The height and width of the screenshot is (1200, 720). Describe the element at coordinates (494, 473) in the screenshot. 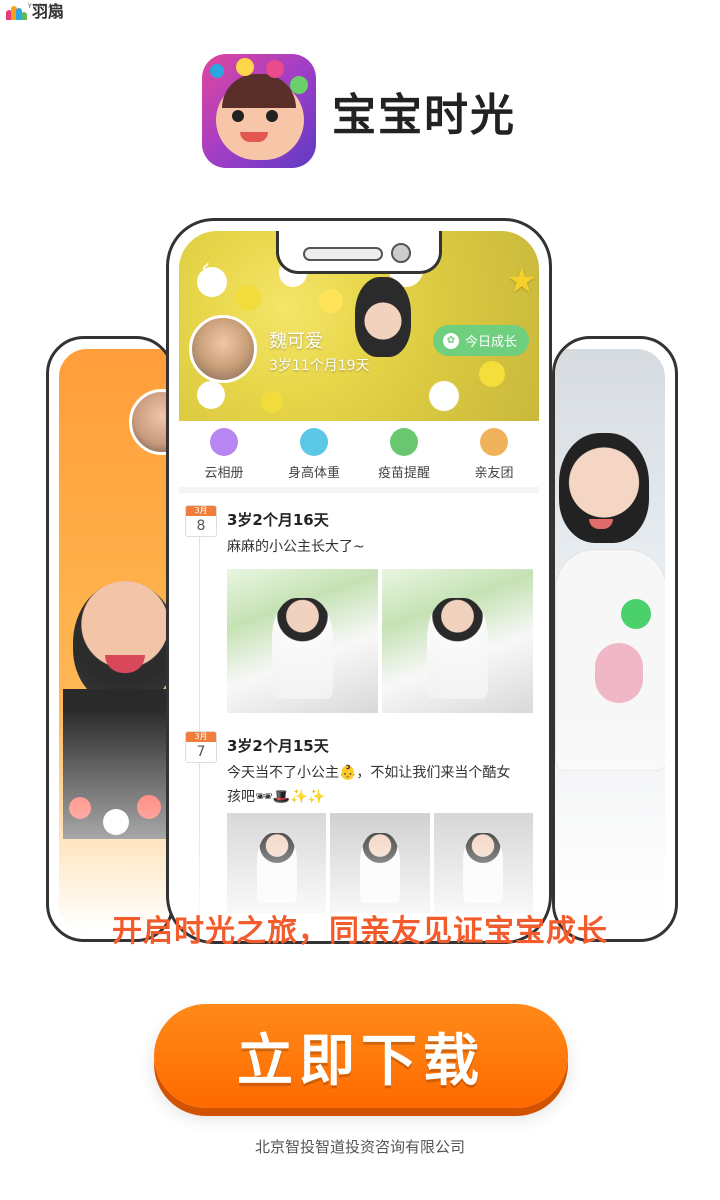

I see `menu-label: 亲友团` at that location.